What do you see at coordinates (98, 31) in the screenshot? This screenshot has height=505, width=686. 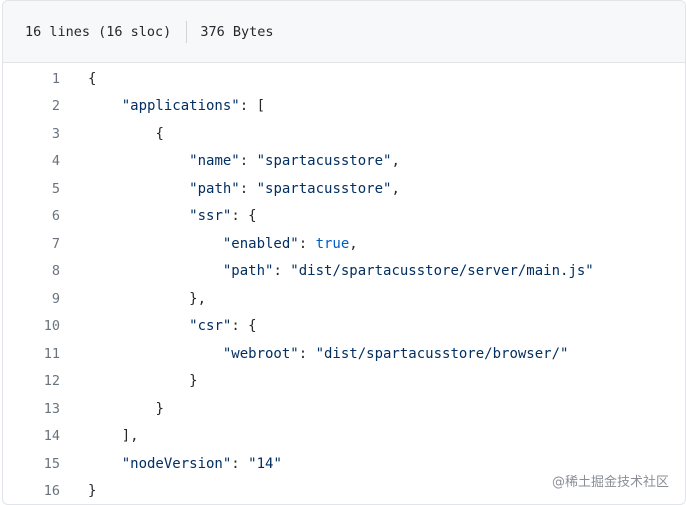 I see `line-count: 16 lines (16 sloc)` at bounding box center [98, 31].